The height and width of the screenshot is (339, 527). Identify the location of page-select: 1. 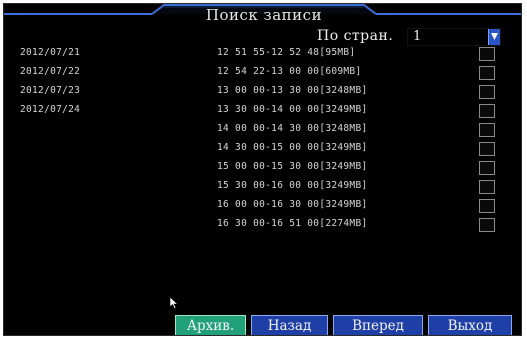
(454, 37).